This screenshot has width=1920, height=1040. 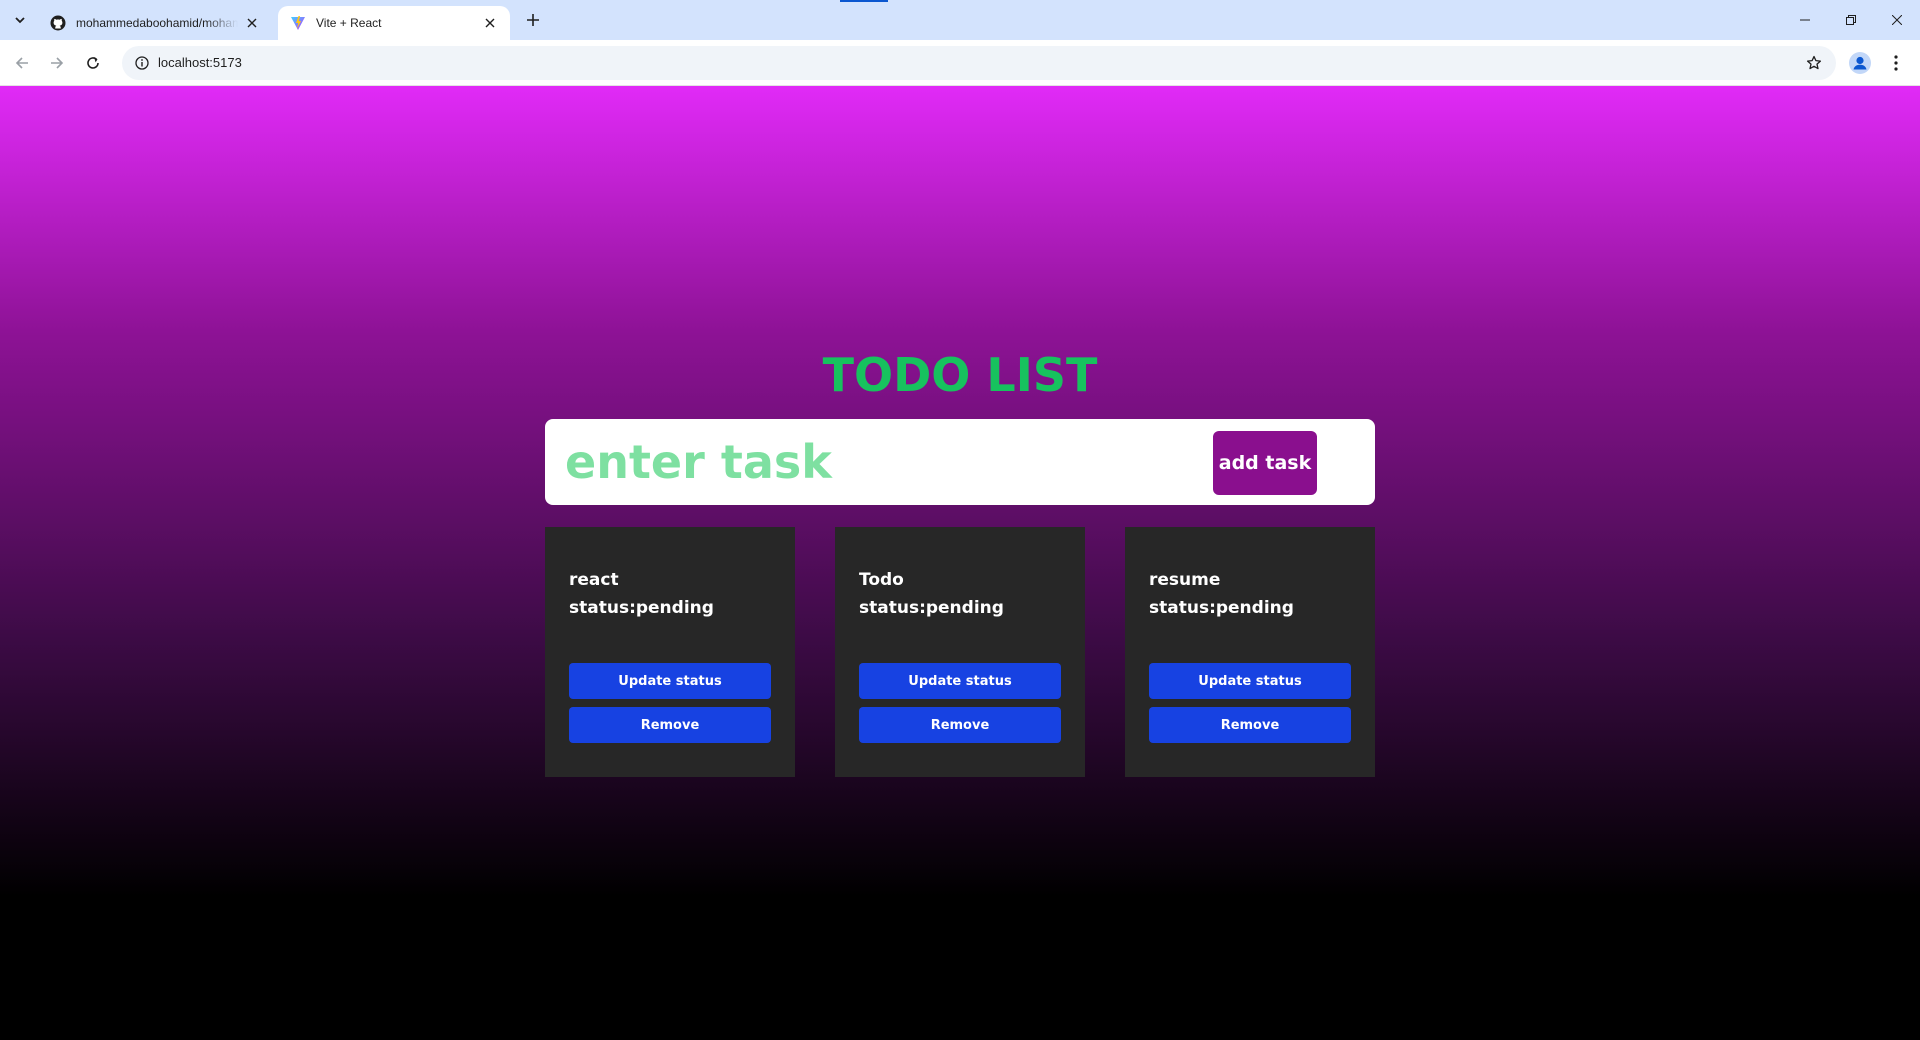 I want to click on close-icon, so click(x=1897, y=20).